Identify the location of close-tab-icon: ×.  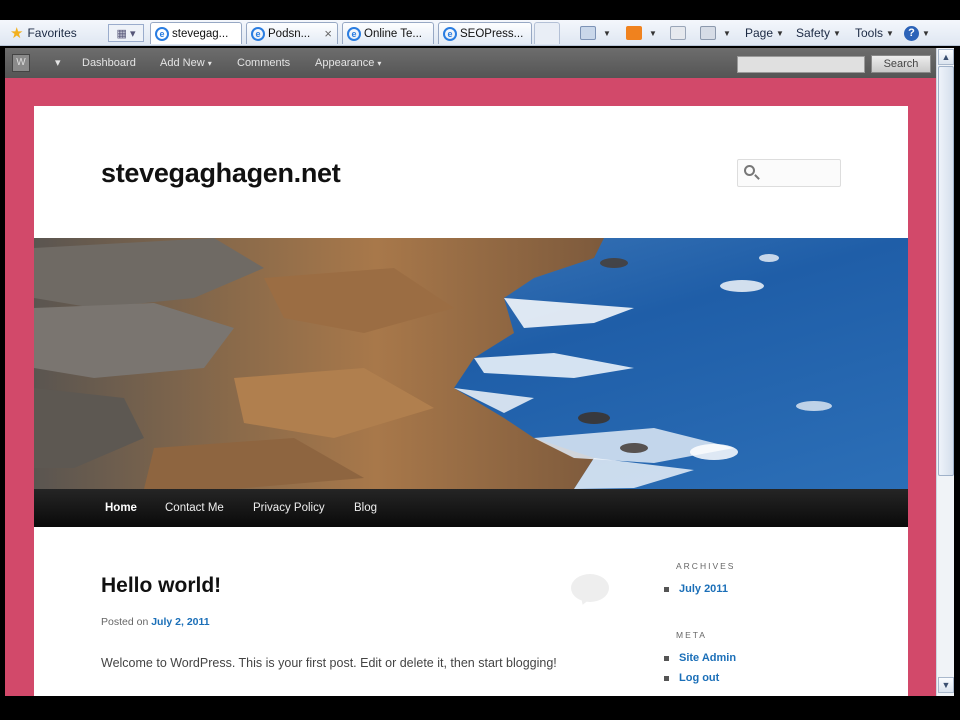
(328, 33).